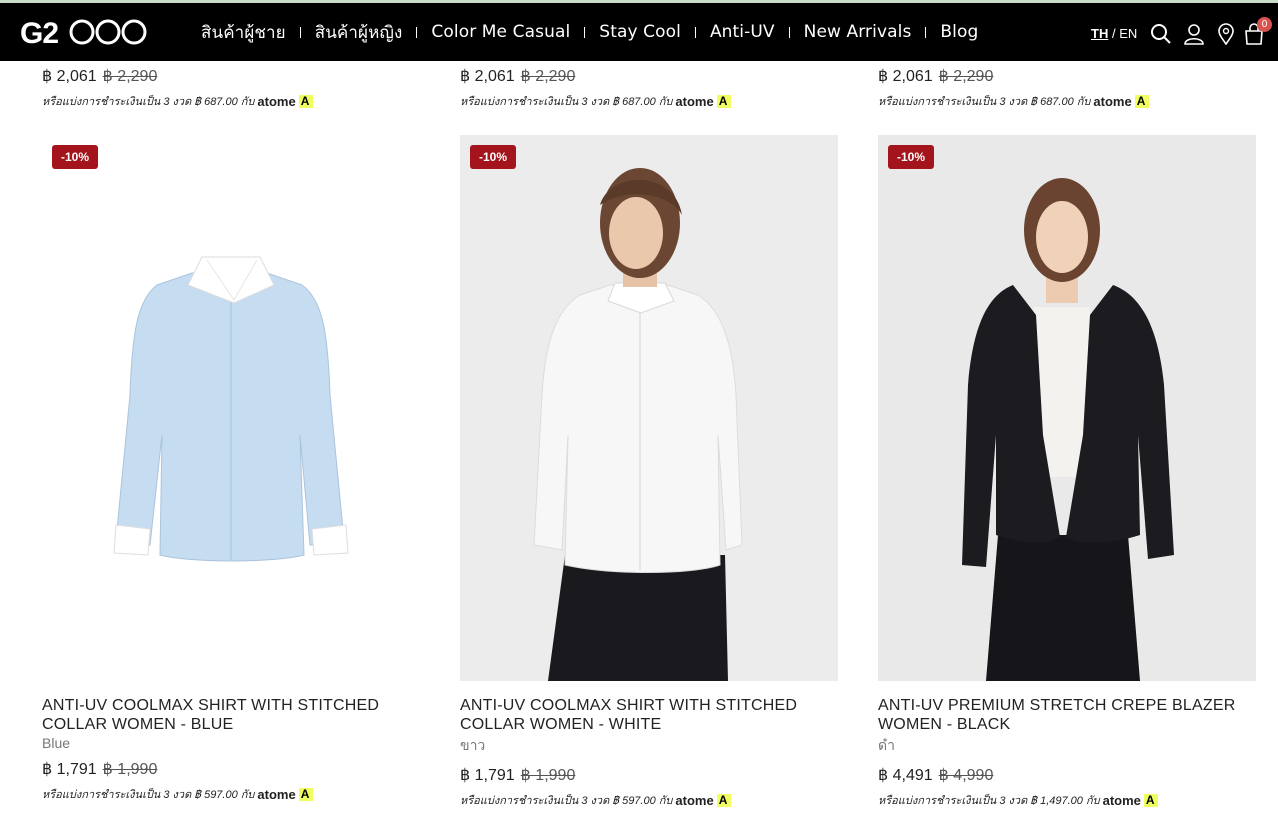  What do you see at coordinates (500, 32) in the screenshot?
I see `menu-color-me-casual: Color Me Casual` at bounding box center [500, 32].